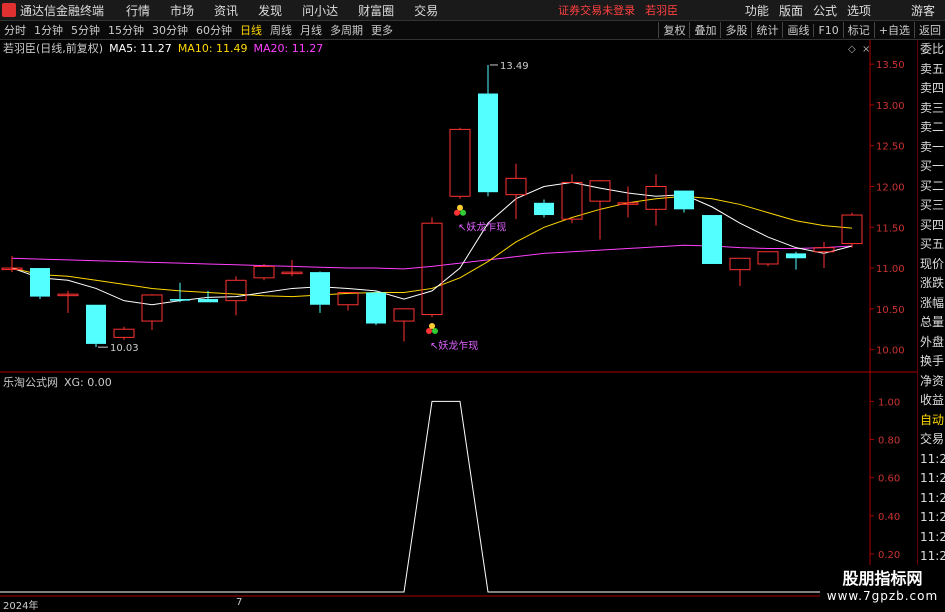 This screenshot has width=945, height=612. I want to click on period-month: 月线, so click(311, 30).